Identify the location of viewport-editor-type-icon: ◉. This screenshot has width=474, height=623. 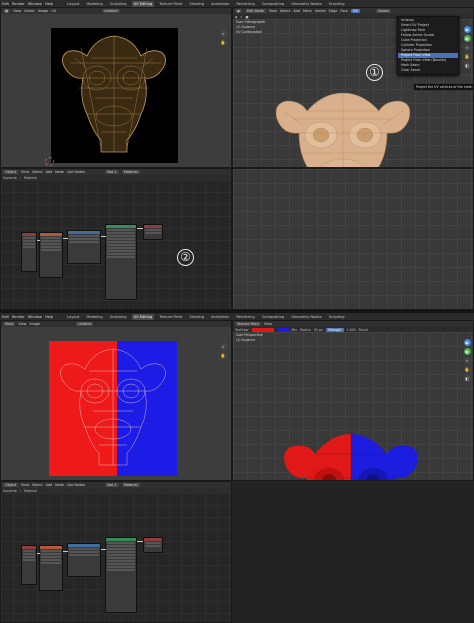
(238, 11).